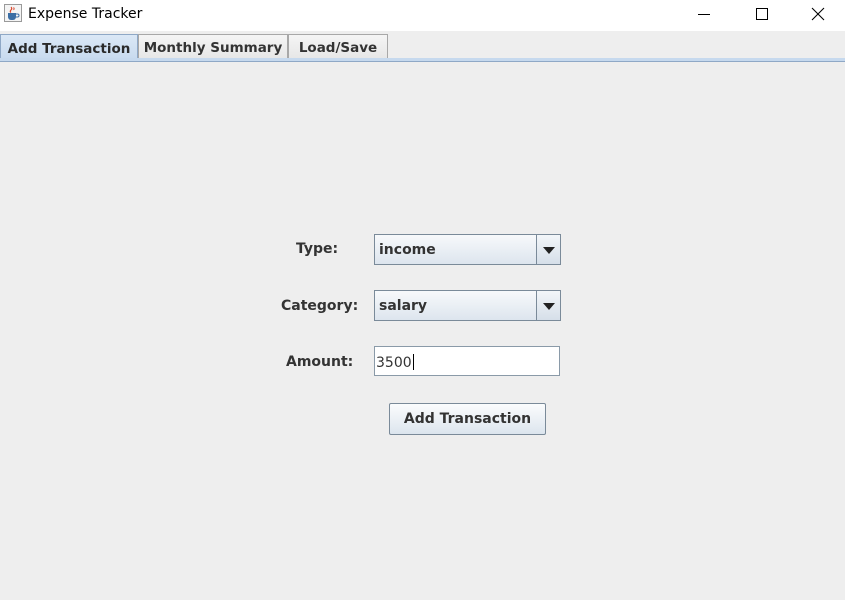  Describe the element at coordinates (213, 47) in the screenshot. I see `tab-monthly-summary: Monthly Summary` at that location.